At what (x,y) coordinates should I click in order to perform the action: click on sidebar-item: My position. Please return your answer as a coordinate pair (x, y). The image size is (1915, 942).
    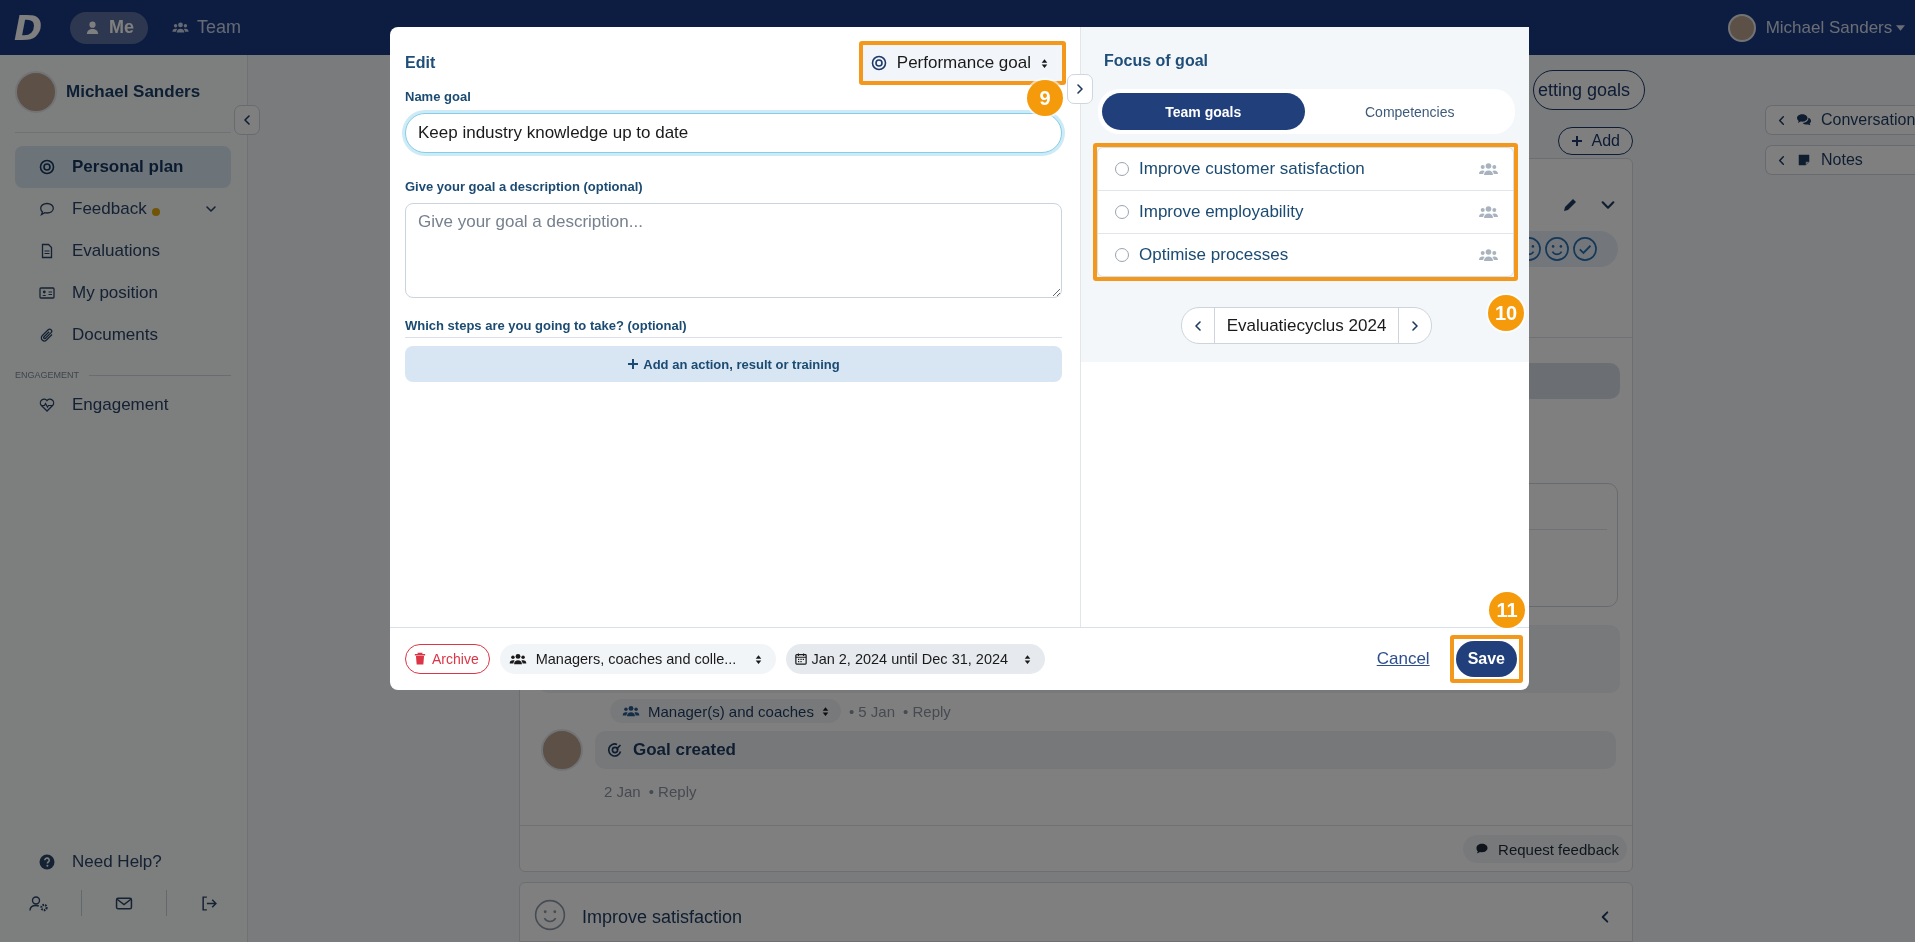
    Looking at the image, I should click on (123, 293).